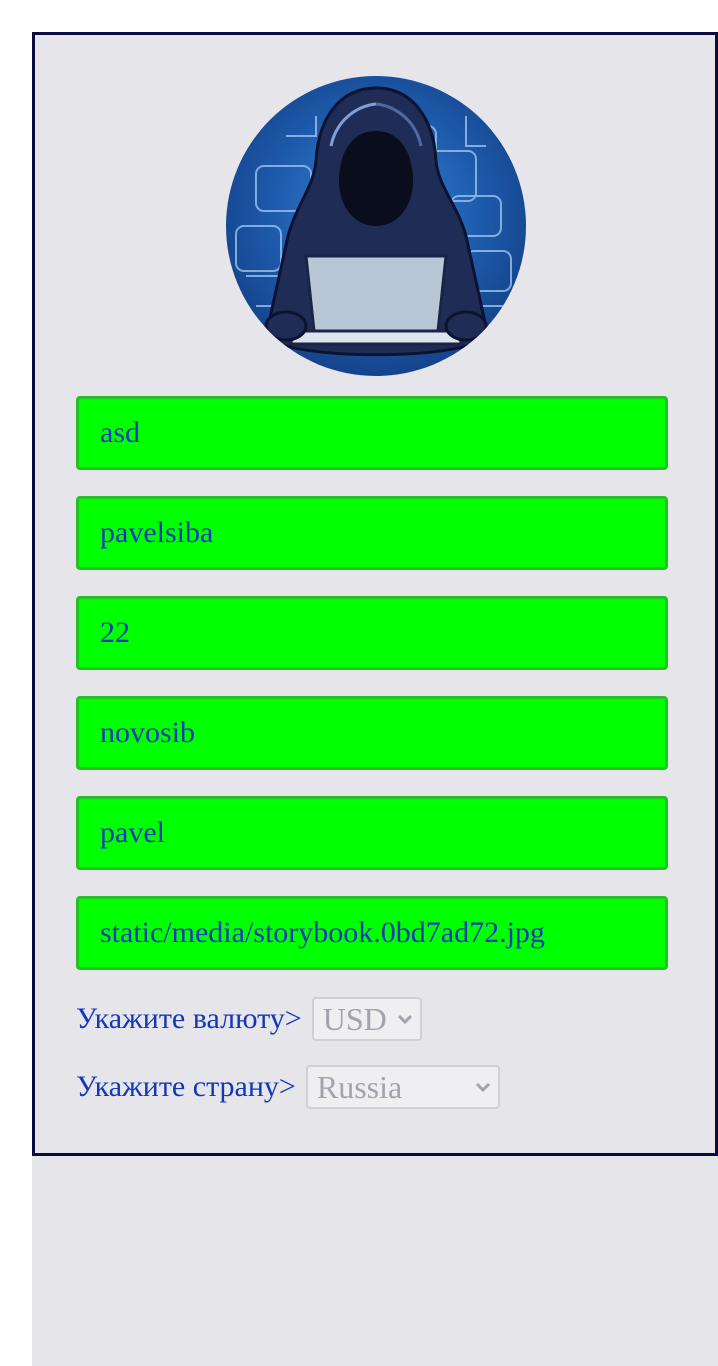 Image resolution: width=718 pixels, height=1366 pixels. I want to click on username-field: pavelsiba, so click(372, 533).